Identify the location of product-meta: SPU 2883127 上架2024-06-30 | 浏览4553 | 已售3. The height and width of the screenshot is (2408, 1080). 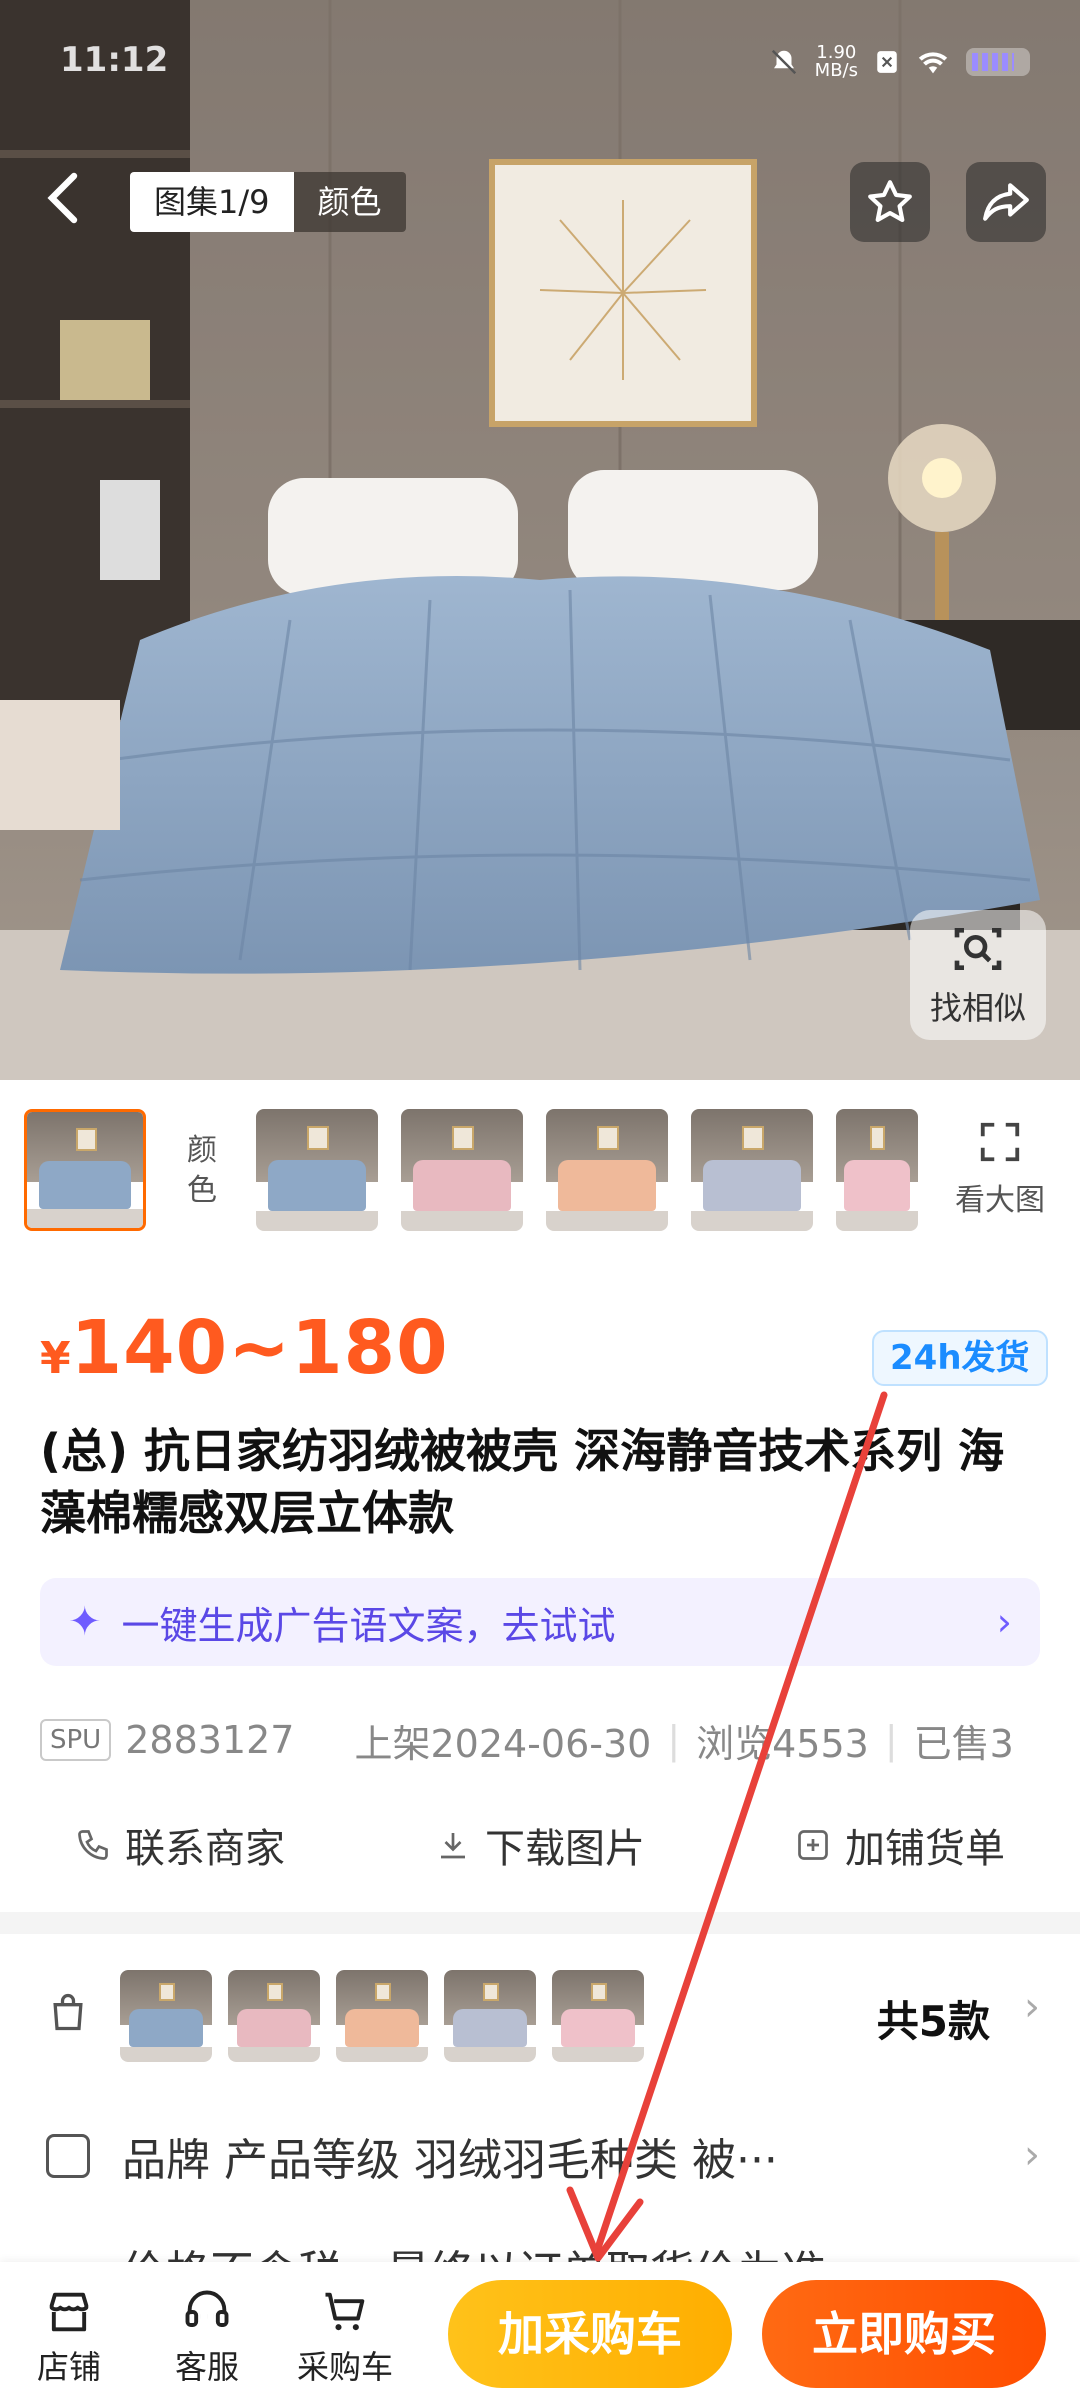
(550, 1740).